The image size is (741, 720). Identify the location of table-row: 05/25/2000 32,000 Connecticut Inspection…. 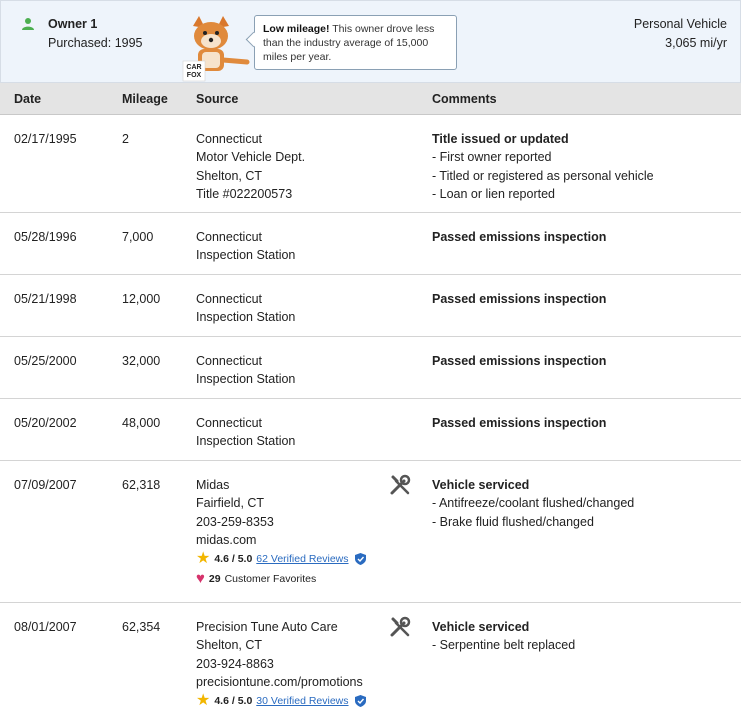
(370, 368).